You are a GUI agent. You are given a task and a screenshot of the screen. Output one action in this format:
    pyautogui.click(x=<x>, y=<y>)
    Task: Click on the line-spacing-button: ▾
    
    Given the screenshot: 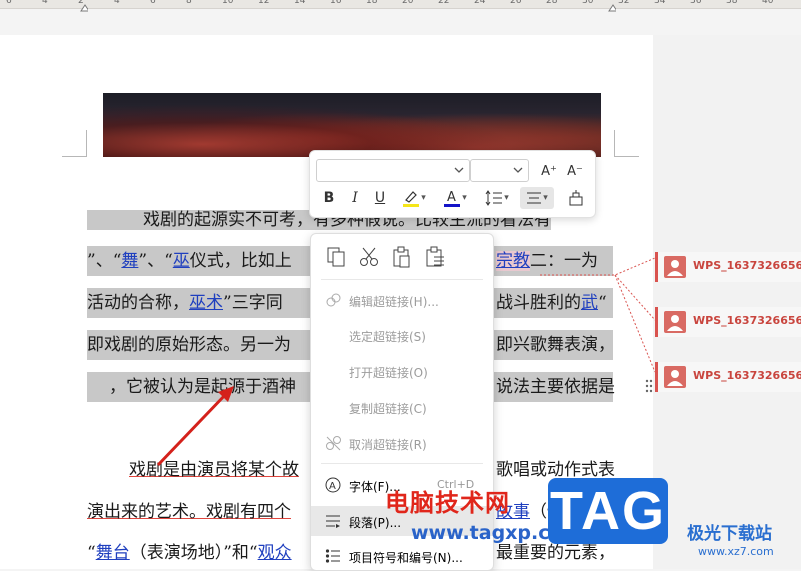 What is the action you would take?
    pyautogui.click(x=497, y=198)
    